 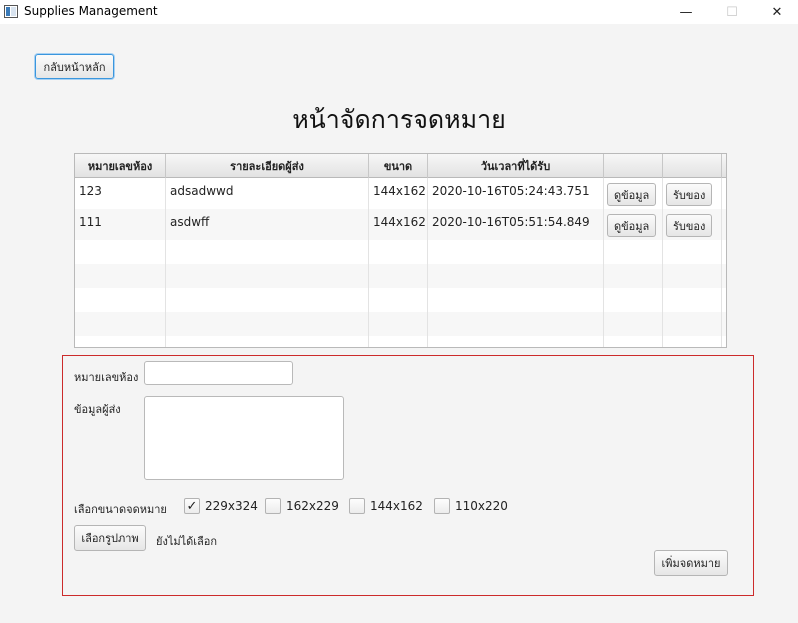 What do you see at coordinates (120, 509) in the screenshot?
I see `size-label: เลือกขนาดจดหมาย` at bounding box center [120, 509].